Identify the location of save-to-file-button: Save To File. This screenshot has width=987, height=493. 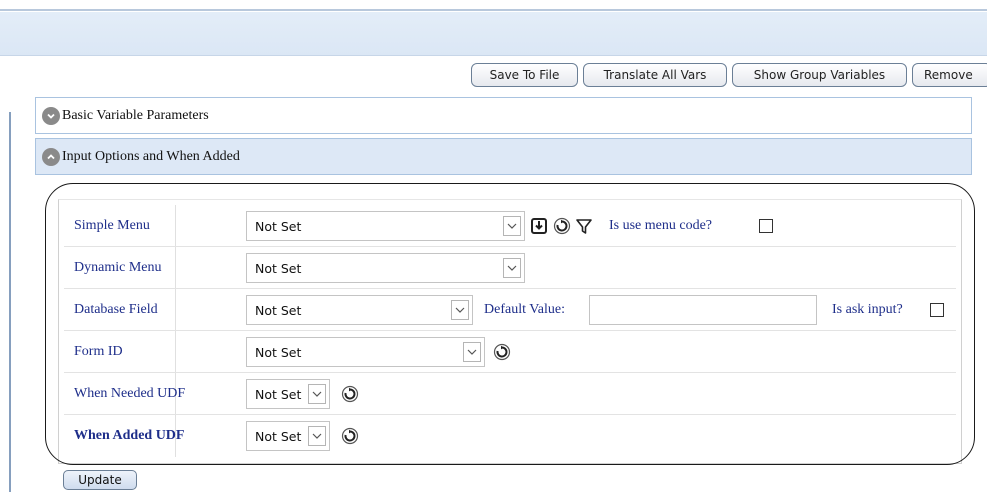
(524, 75).